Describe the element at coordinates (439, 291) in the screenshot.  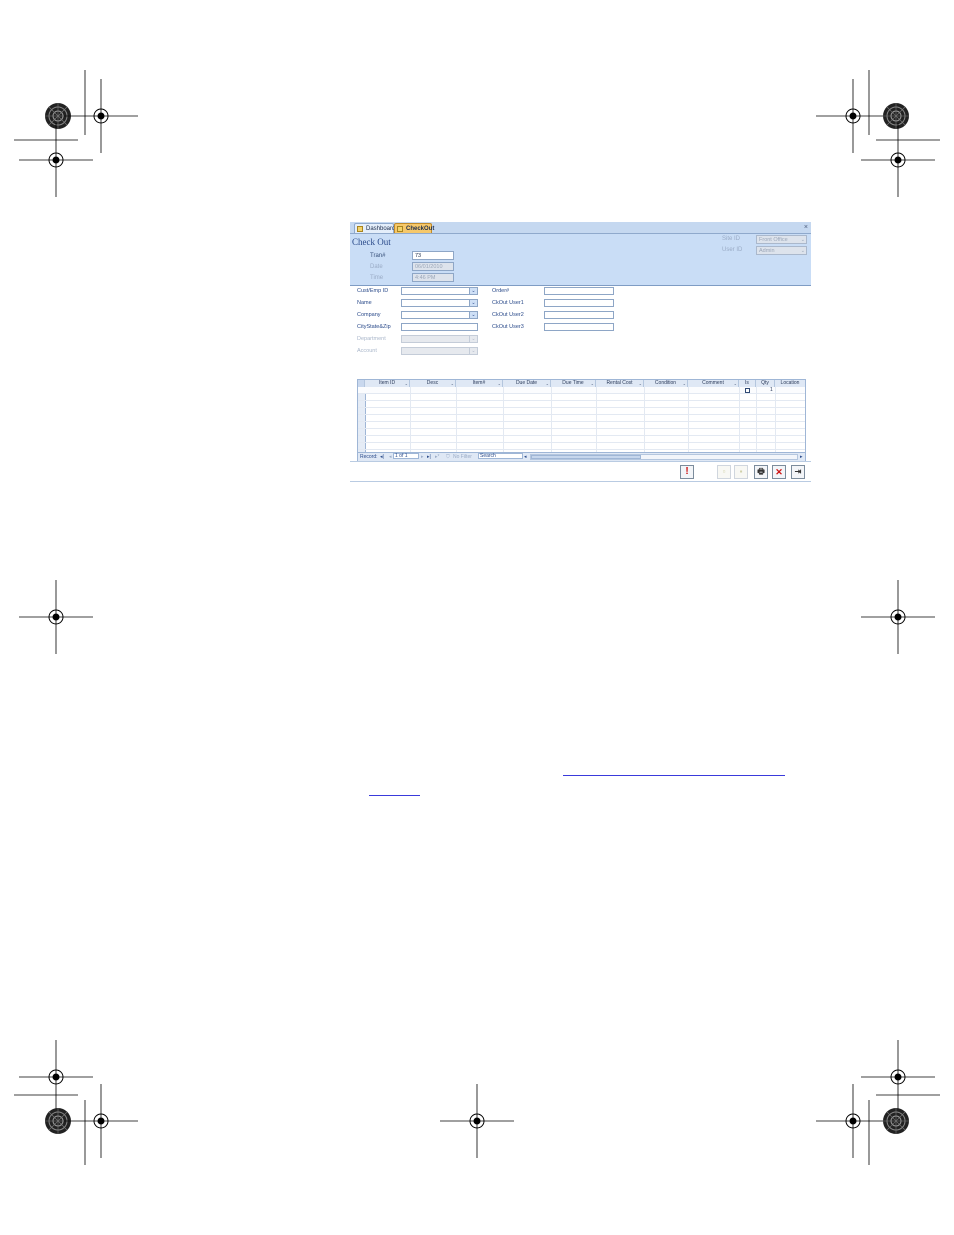
I see `cust-emp-id-combo: ⌄` at that location.